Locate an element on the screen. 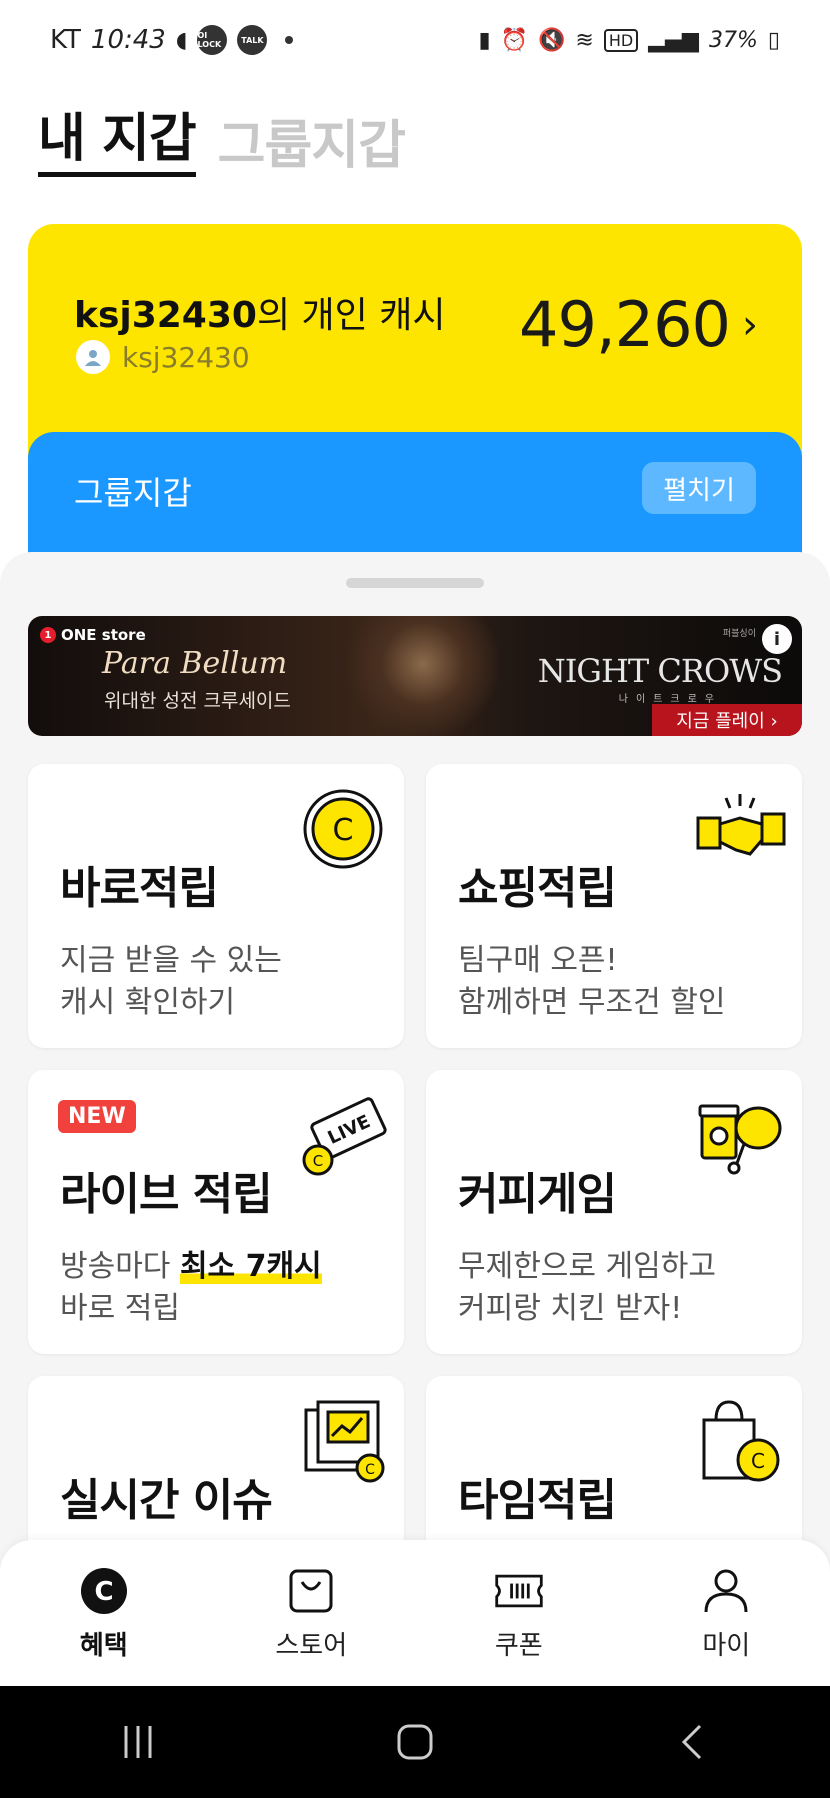 This screenshot has height=1798, width=830. banner-brand-sub: 나이트크로우 is located at coordinates (670, 699).